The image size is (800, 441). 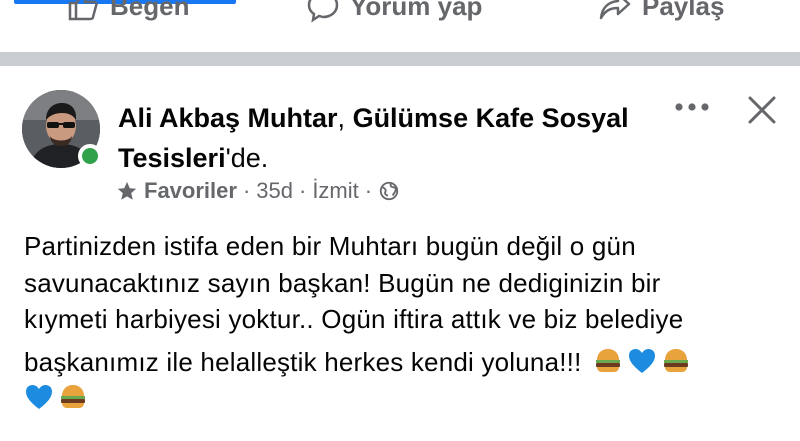 I want to click on location-suffix: 'de., so click(x=247, y=158).